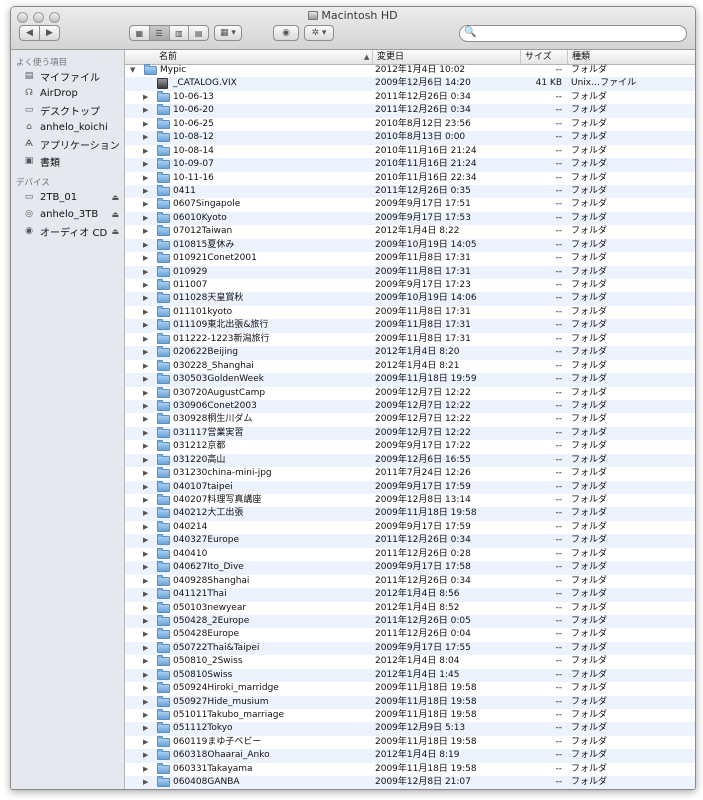 The width and height of the screenshot is (703, 800). Describe the element at coordinates (410, 218) in the screenshot. I see `file-row: ▶ 06010Kyoto 2009年9月17日 17:53 -- フォルダ` at that location.